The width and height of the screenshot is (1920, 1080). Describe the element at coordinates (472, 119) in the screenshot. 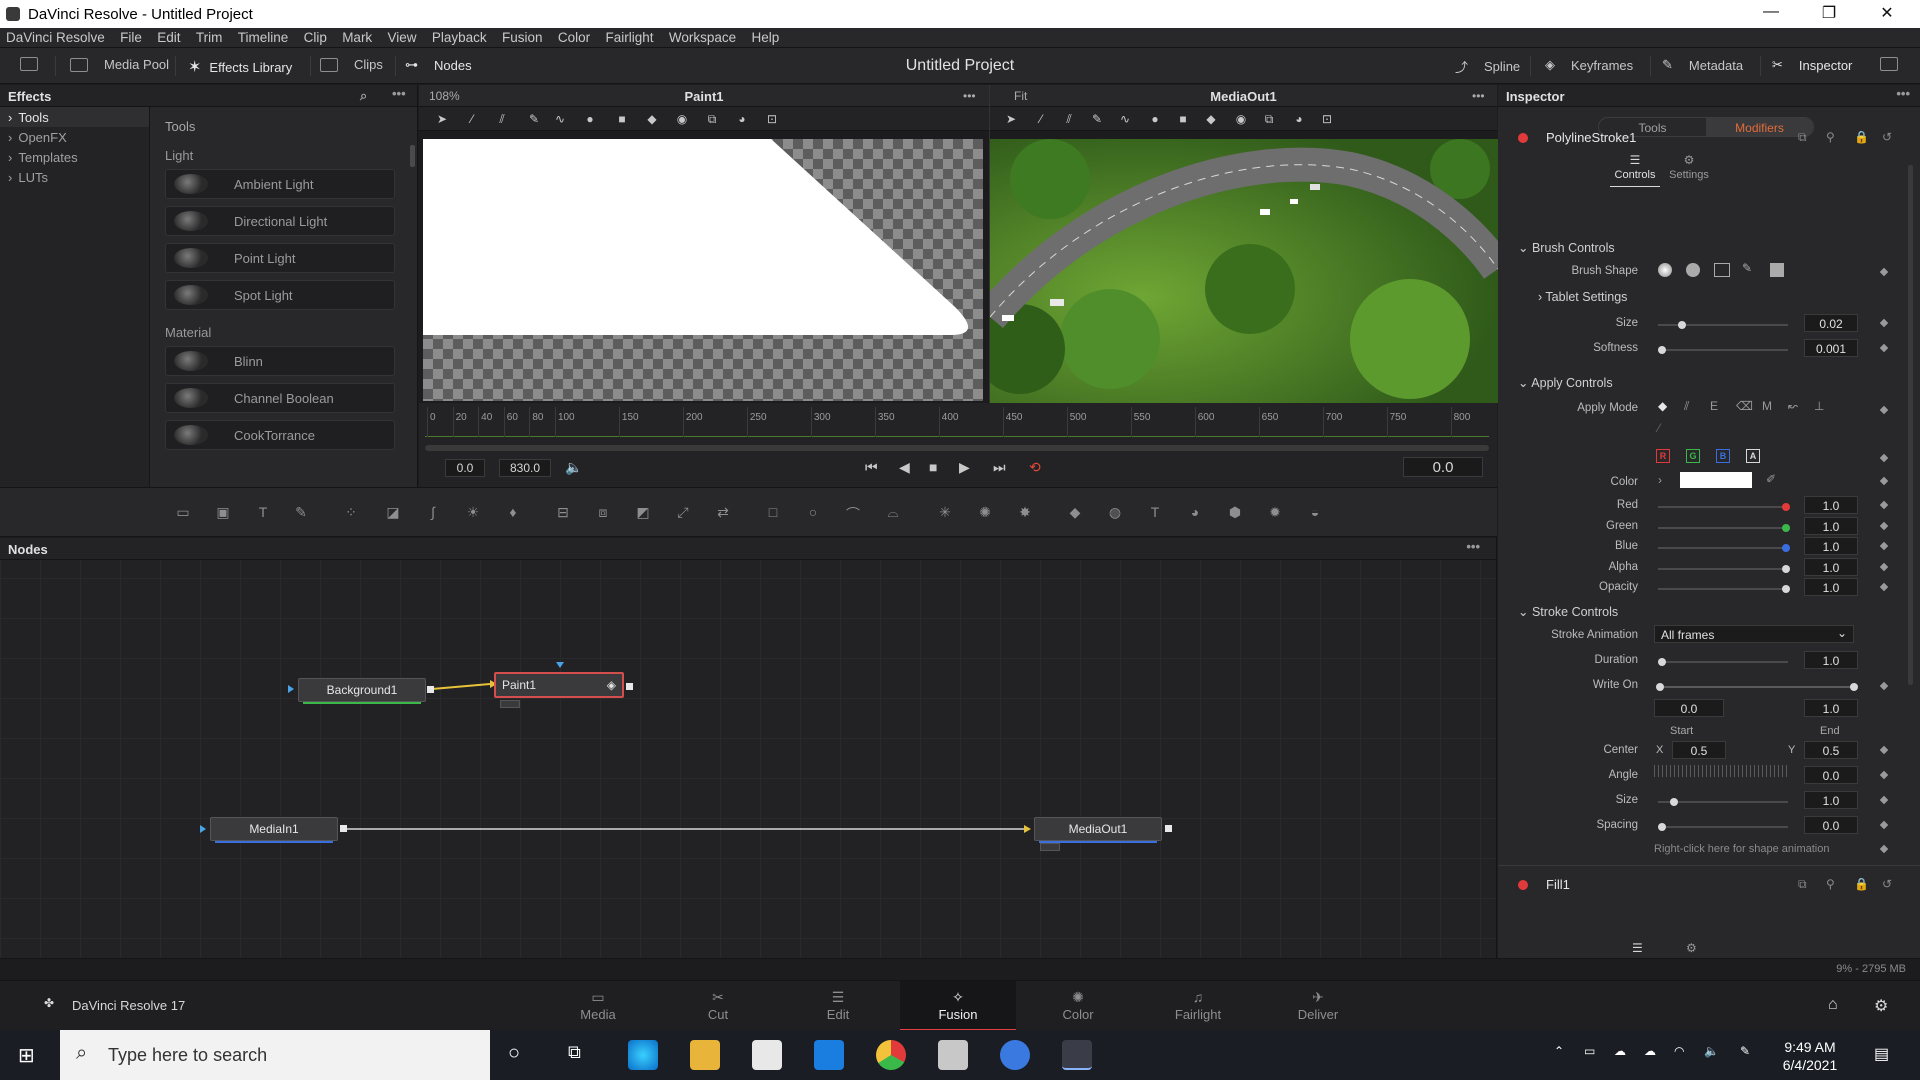

I see `multistroke-icon: ⁄` at that location.